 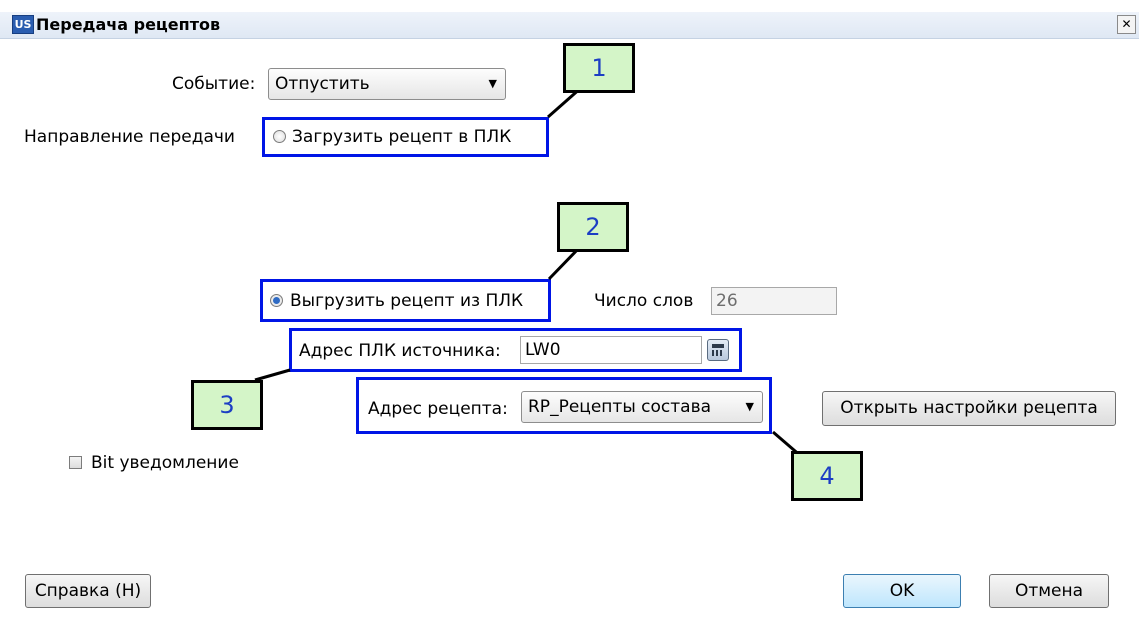 I want to click on callout-badge-1: 1, so click(x=599, y=68).